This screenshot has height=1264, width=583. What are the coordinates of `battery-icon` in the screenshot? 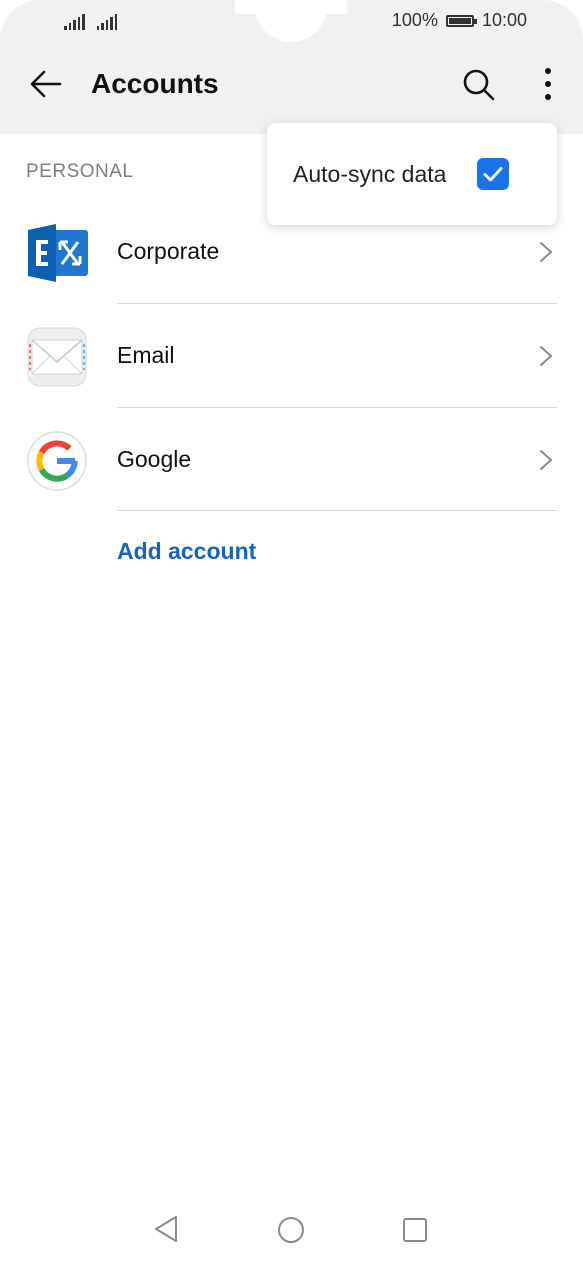 It's located at (461, 20).